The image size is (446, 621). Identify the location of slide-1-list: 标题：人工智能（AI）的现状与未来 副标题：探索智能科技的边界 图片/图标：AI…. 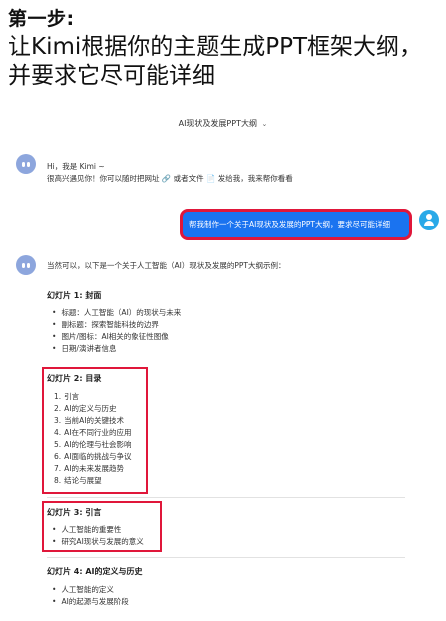
(116, 331).